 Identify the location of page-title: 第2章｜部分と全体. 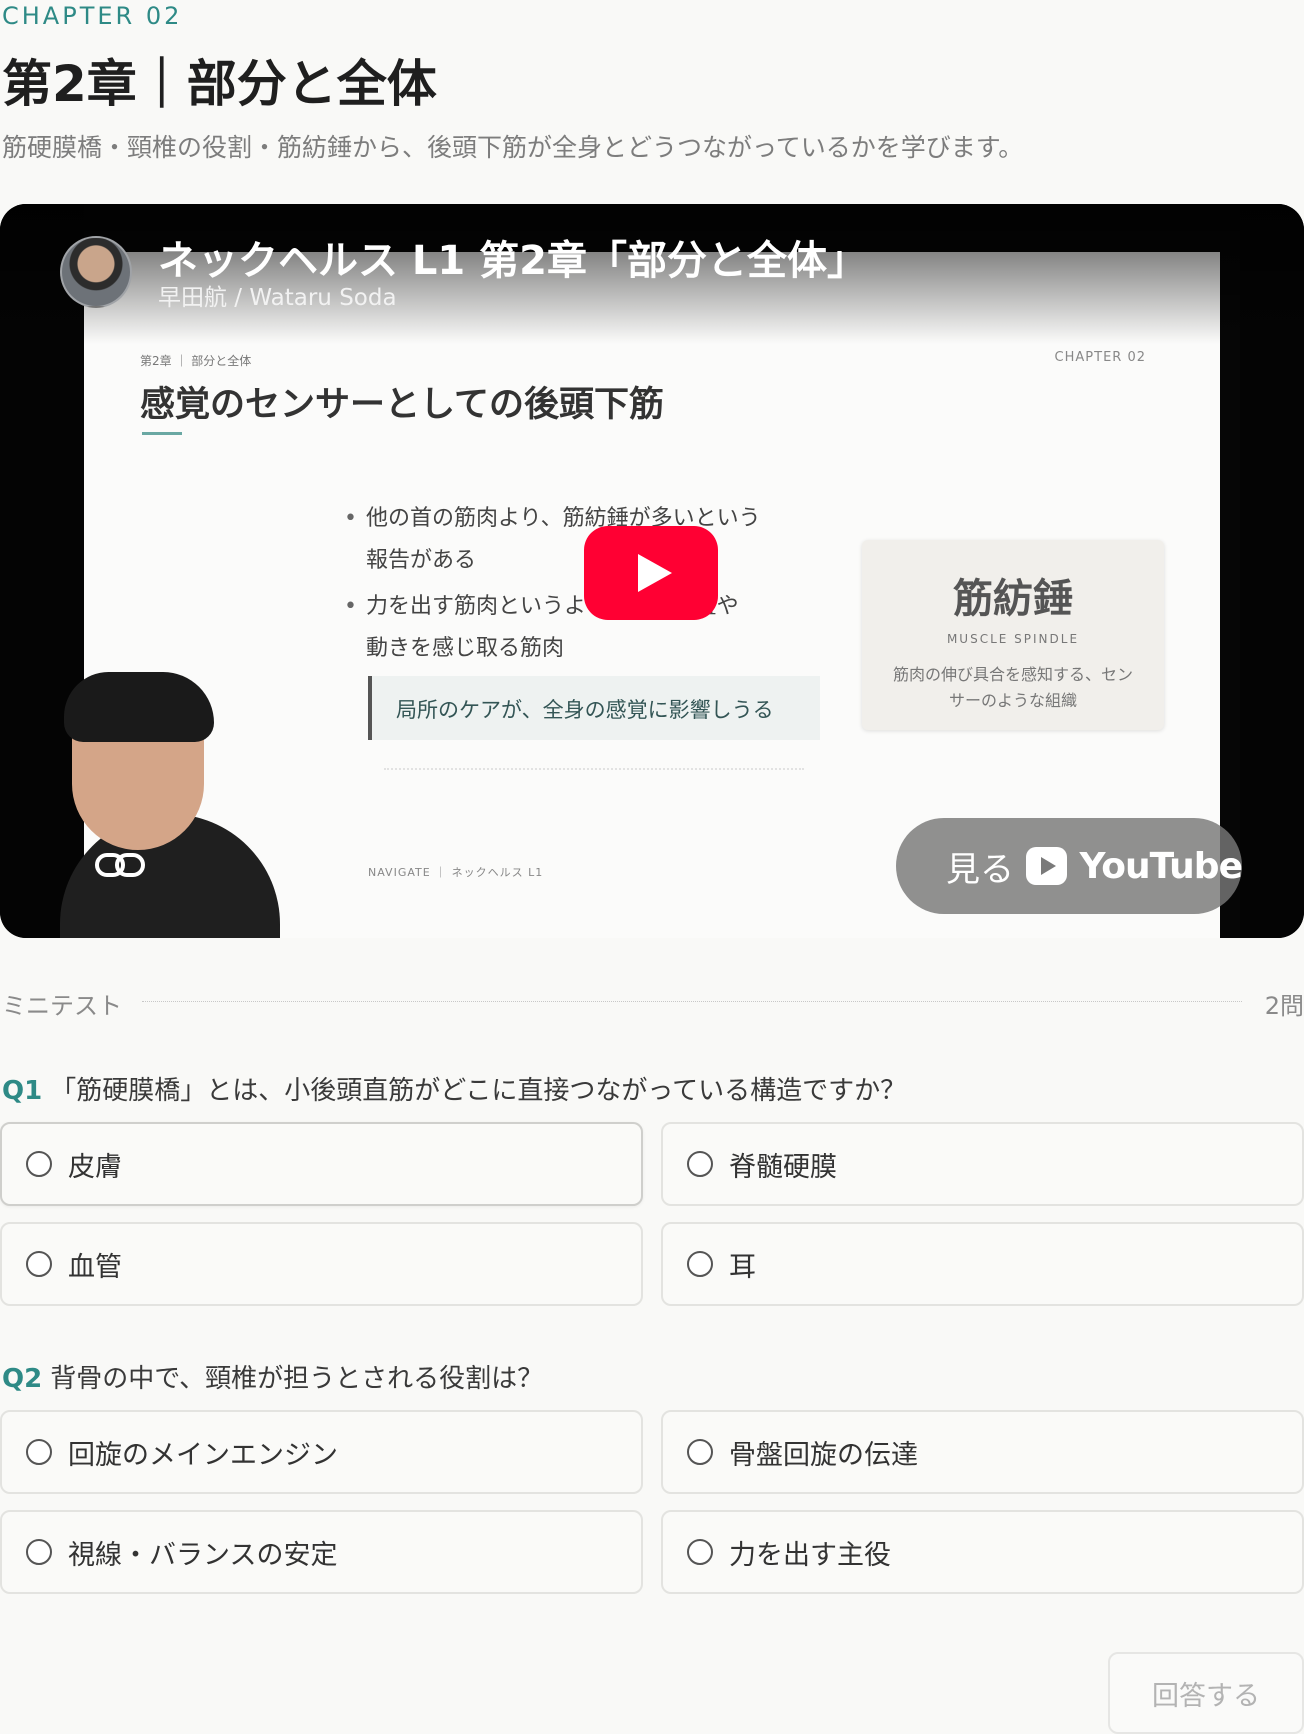
(219, 84).